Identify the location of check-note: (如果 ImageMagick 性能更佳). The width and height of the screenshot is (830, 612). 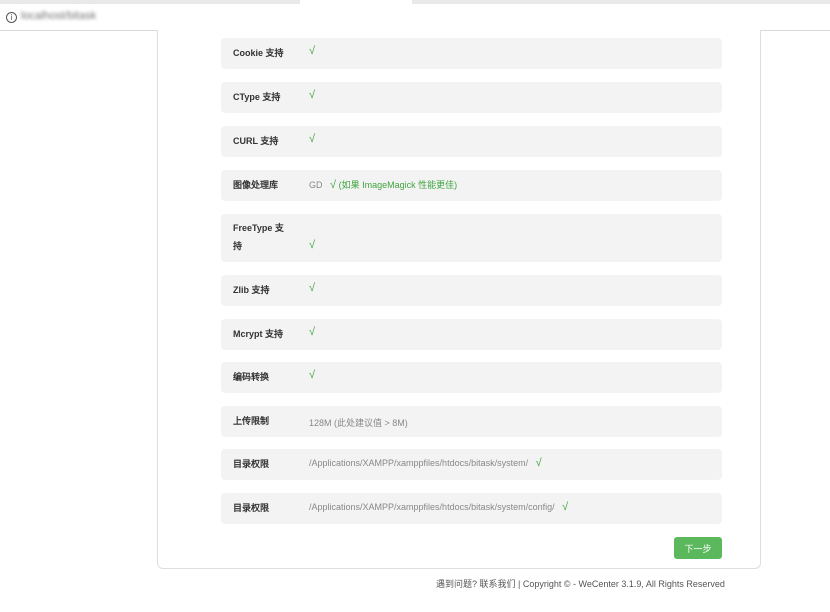
(398, 185).